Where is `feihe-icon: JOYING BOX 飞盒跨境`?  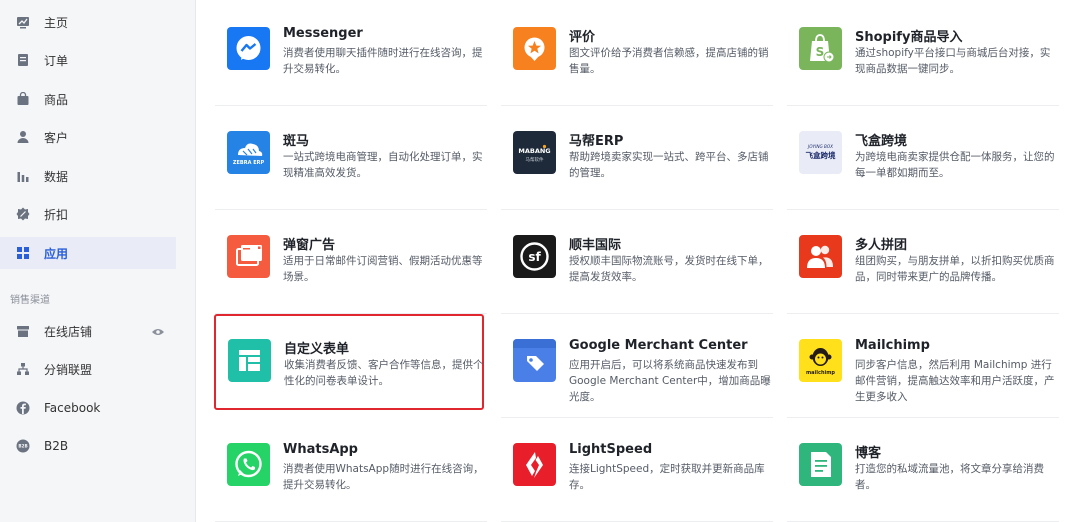
feihe-icon: JOYING BOX 飞盒跨境 is located at coordinates (820, 152).